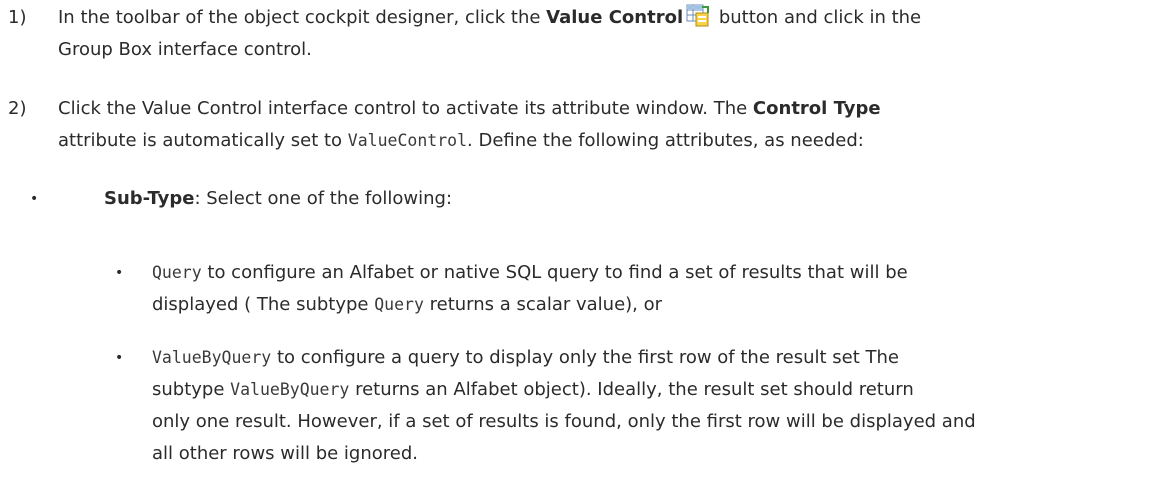  What do you see at coordinates (407, 140) in the screenshot?
I see `code-value-control: ValueControl` at bounding box center [407, 140].